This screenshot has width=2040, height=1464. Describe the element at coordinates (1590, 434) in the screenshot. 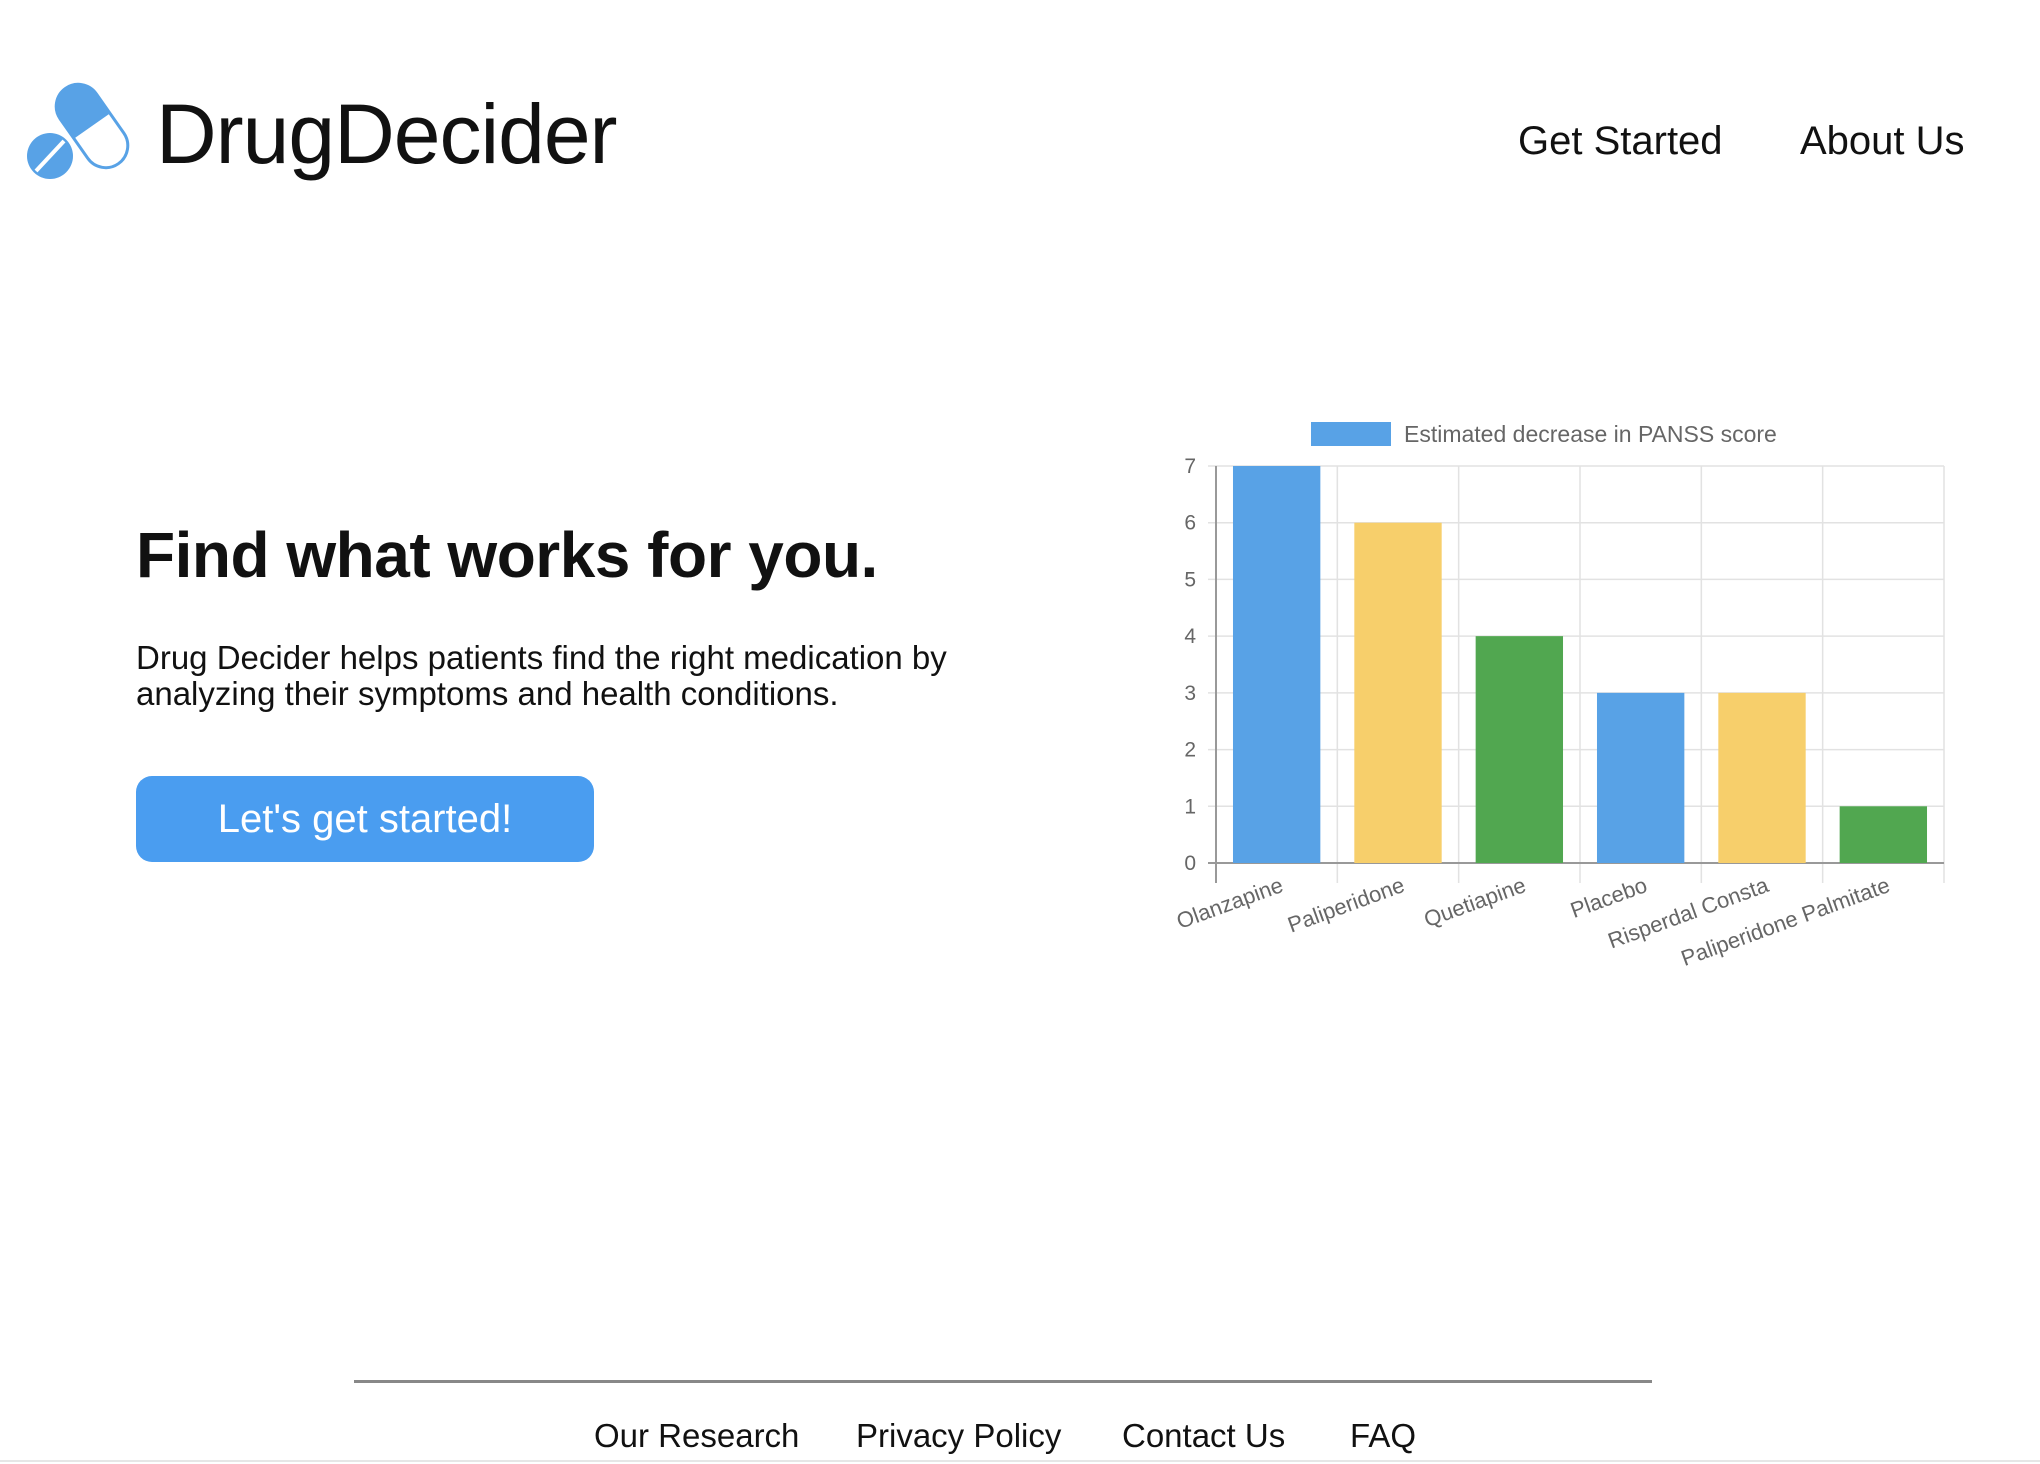

I see `legend-label: Estimated decrease in PANSS score` at that location.